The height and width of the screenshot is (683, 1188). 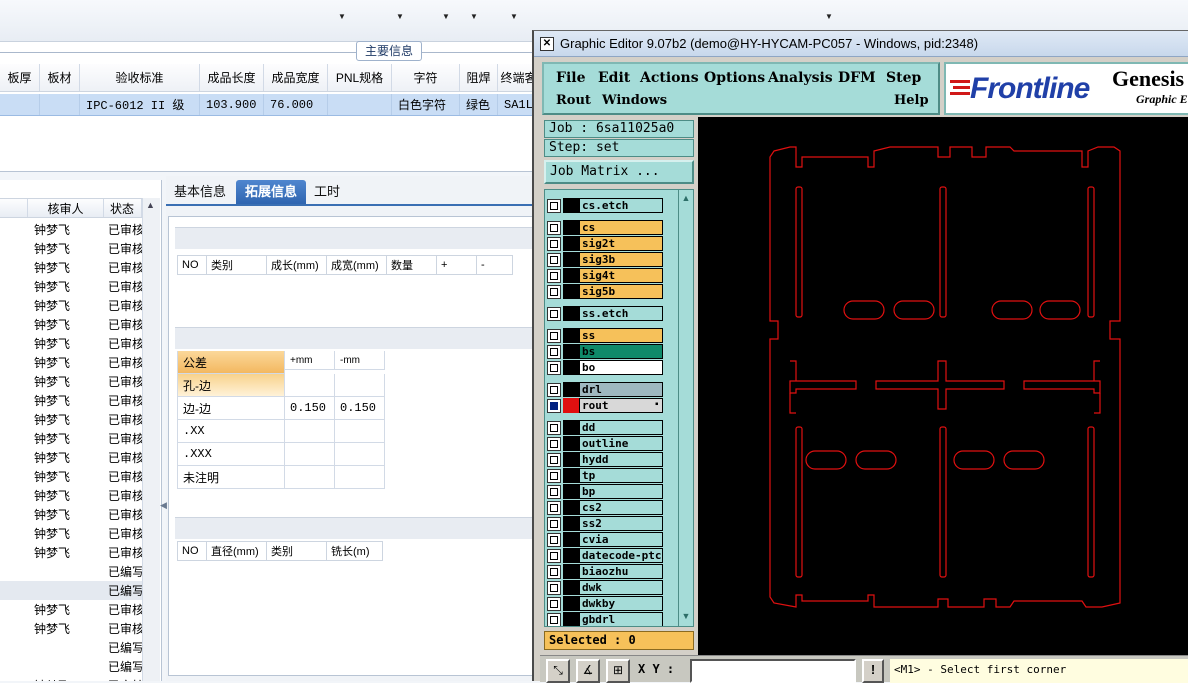 I want to click on menu-windows: Windows, so click(x=634, y=100).